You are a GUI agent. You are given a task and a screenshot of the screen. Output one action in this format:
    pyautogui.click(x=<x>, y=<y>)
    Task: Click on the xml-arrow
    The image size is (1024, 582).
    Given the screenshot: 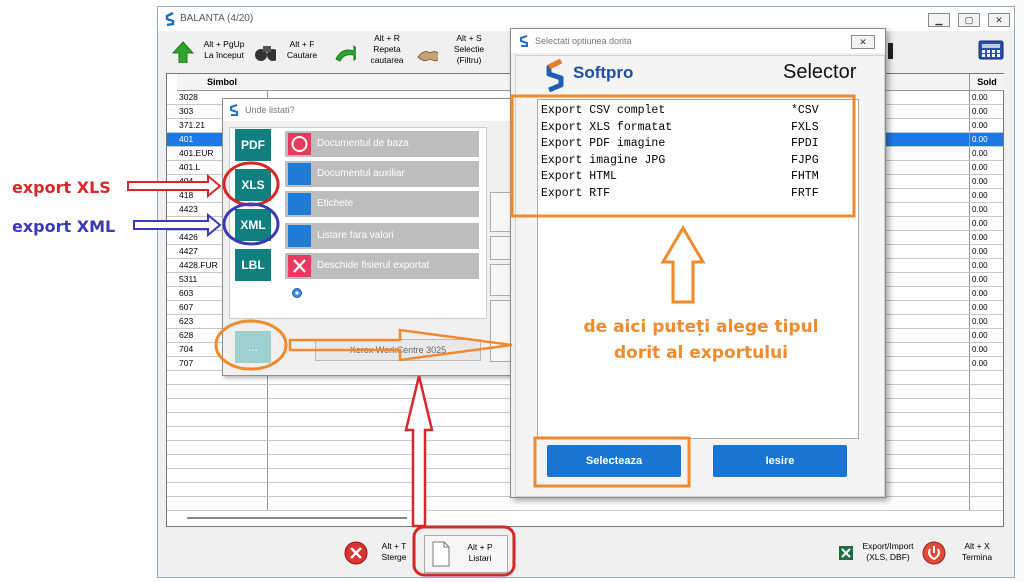 What is the action you would take?
    pyautogui.click(x=177, y=225)
    